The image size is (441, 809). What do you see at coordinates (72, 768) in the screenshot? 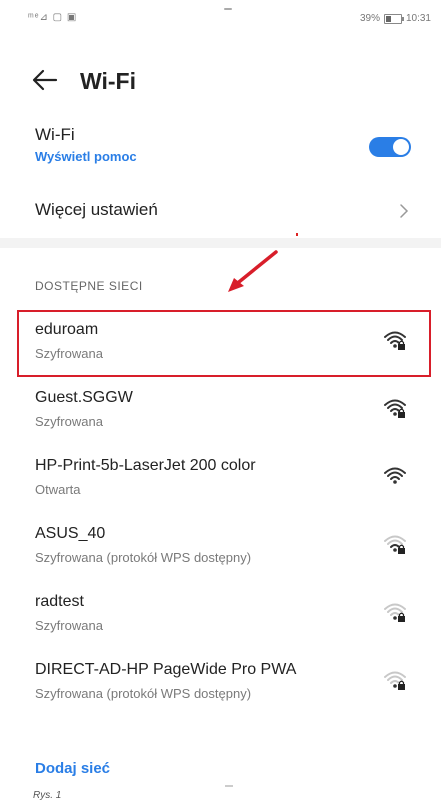
I see `add-network-link: Dodaj sieć` at bounding box center [72, 768].